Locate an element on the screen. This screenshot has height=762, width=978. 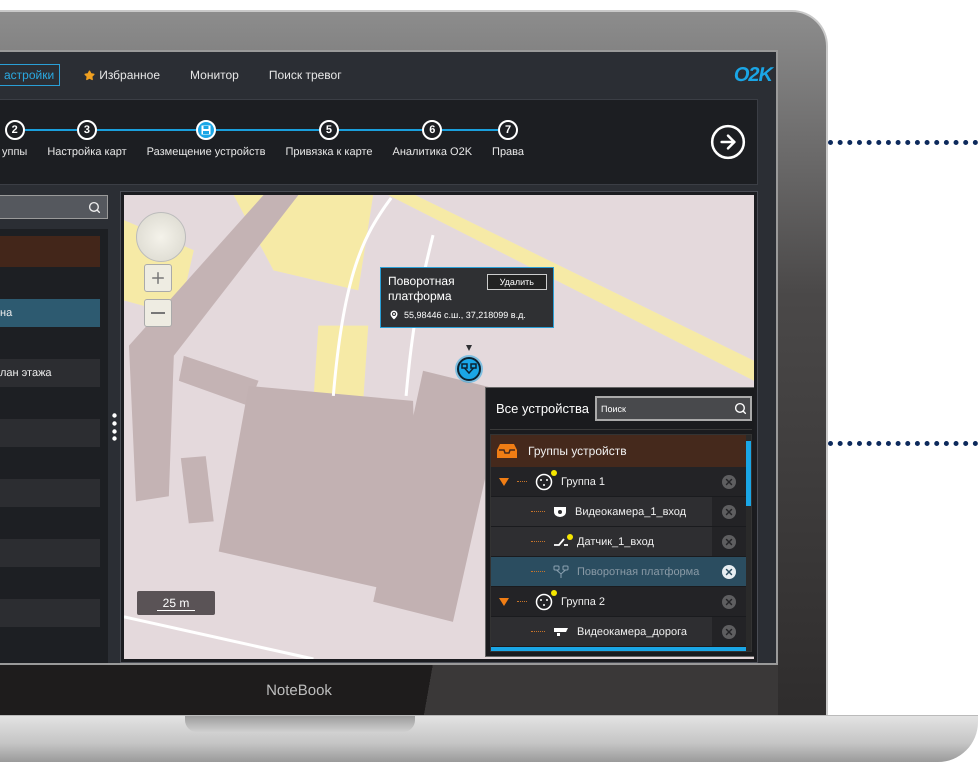
device-marker-icon is located at coordinates (469, 365).